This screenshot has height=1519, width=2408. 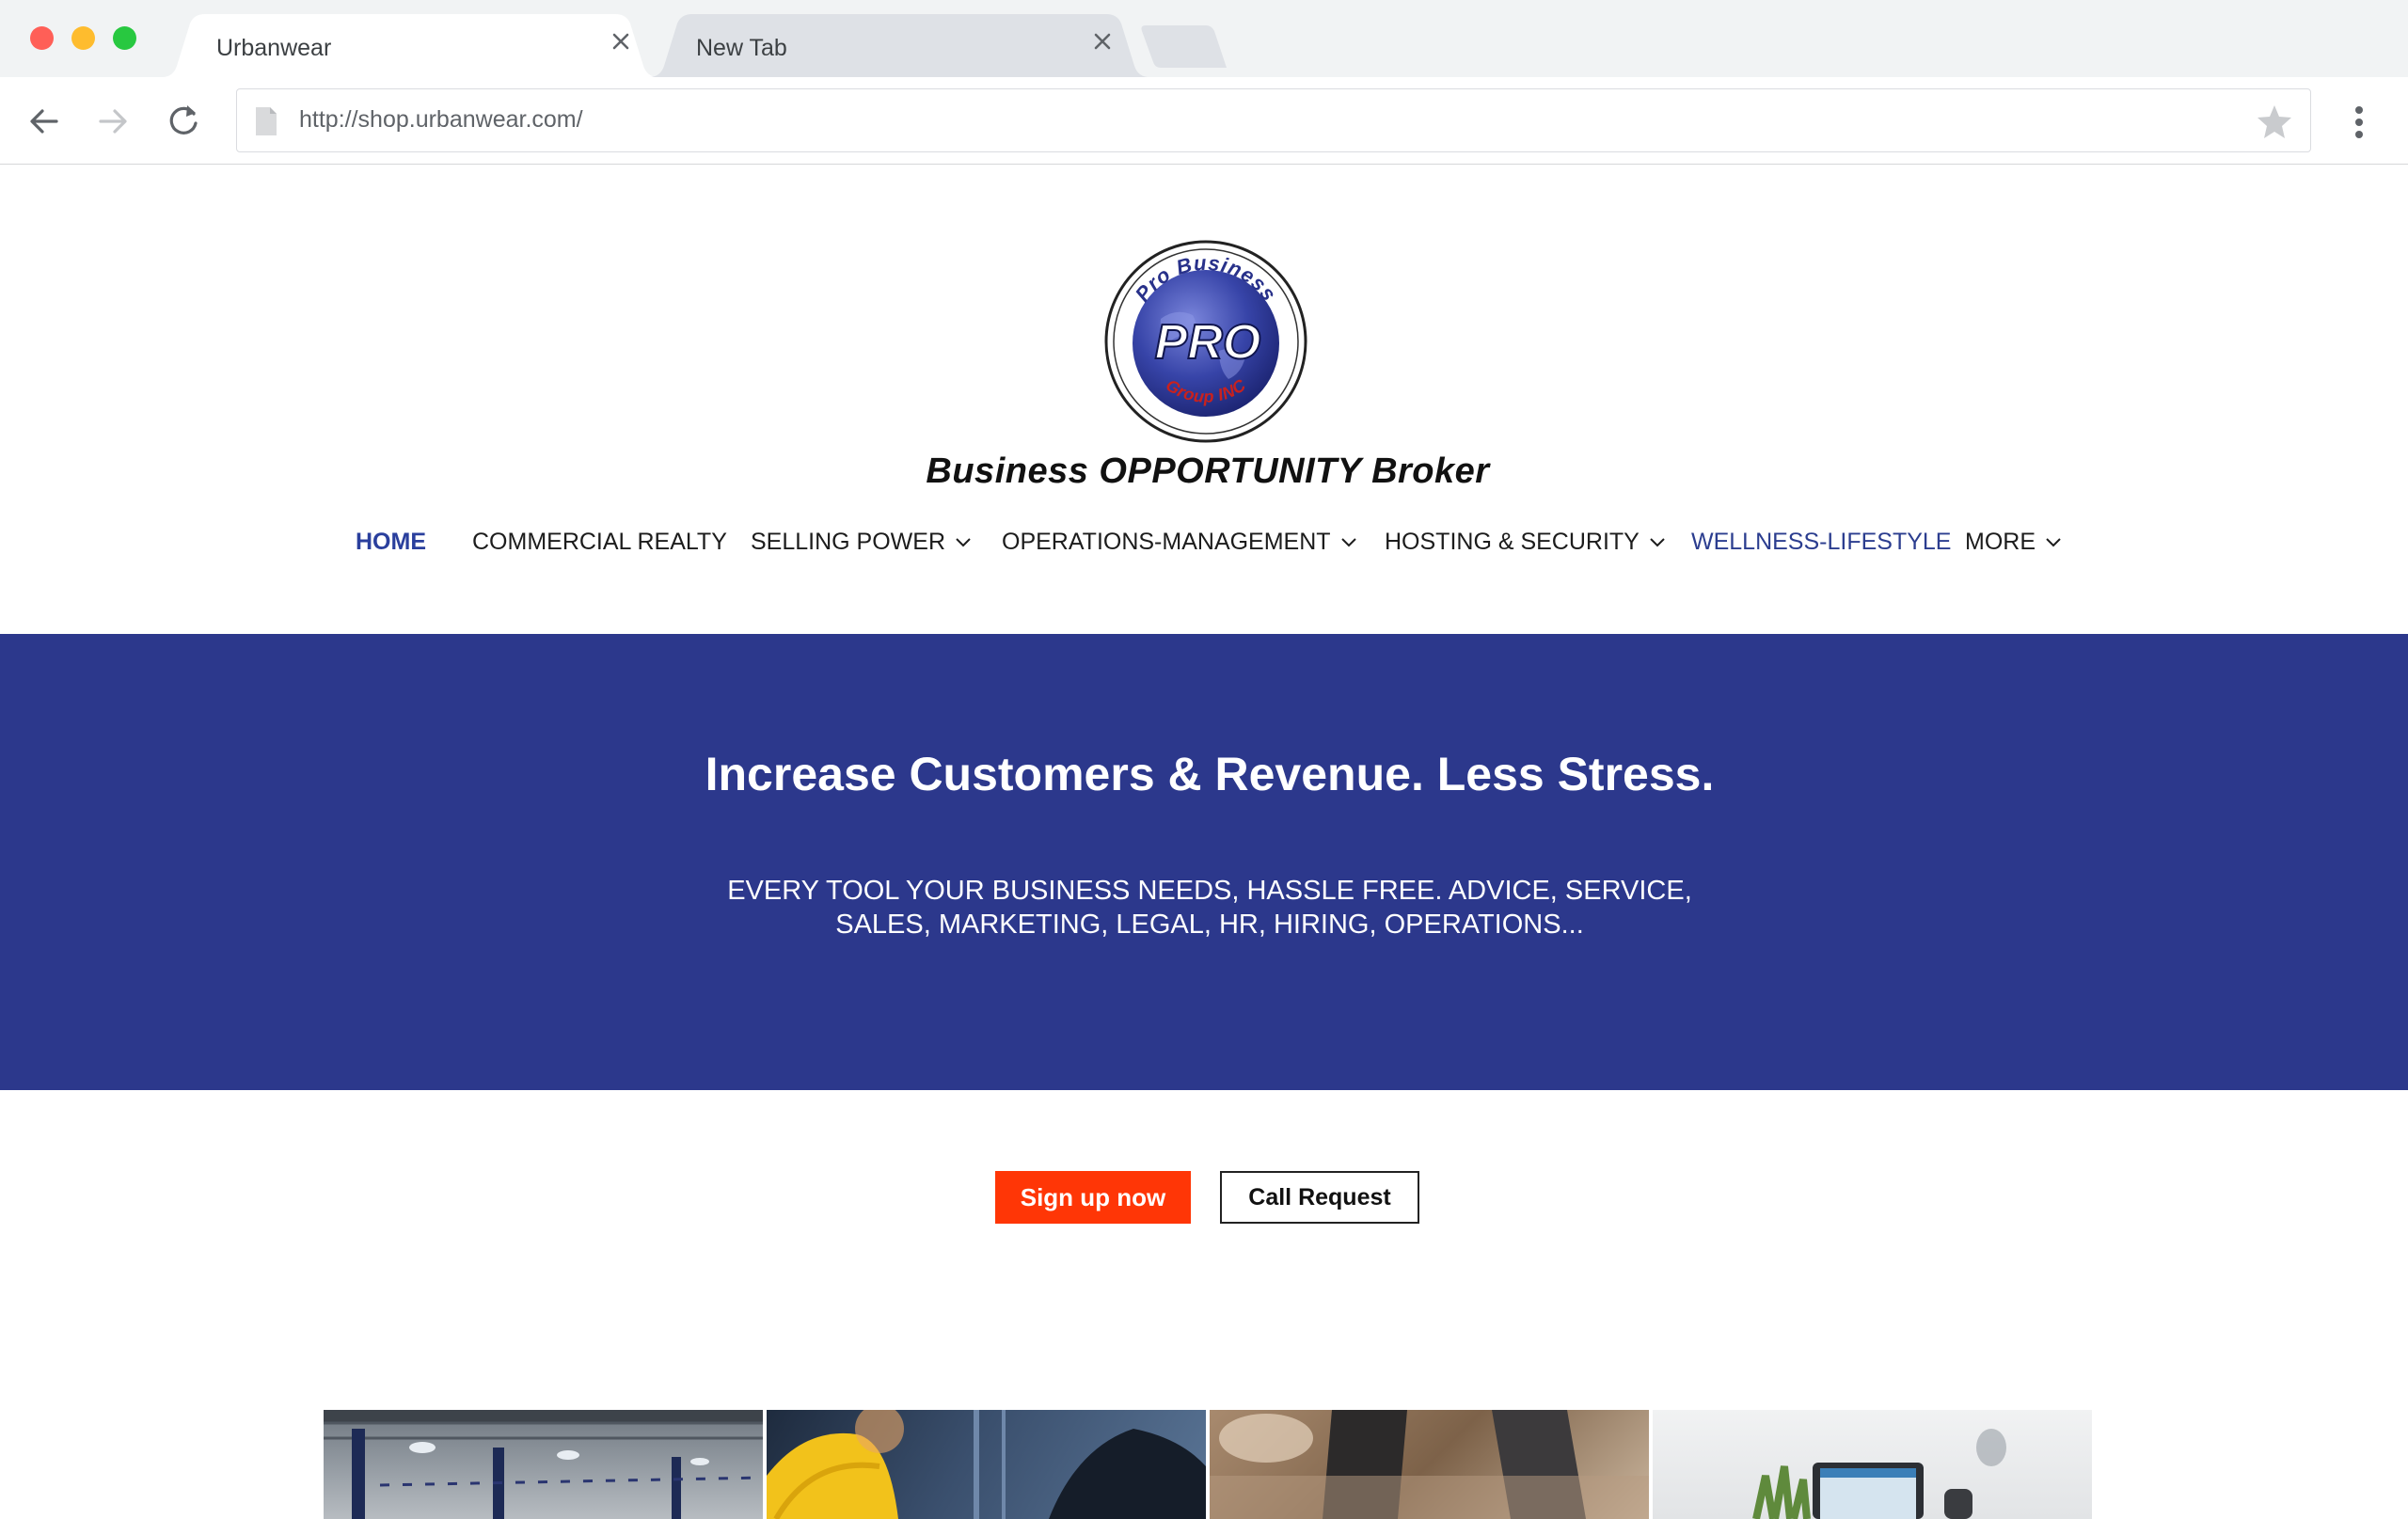 I want to click on tab-title: Urbanwear, so click(x=274, y=48).